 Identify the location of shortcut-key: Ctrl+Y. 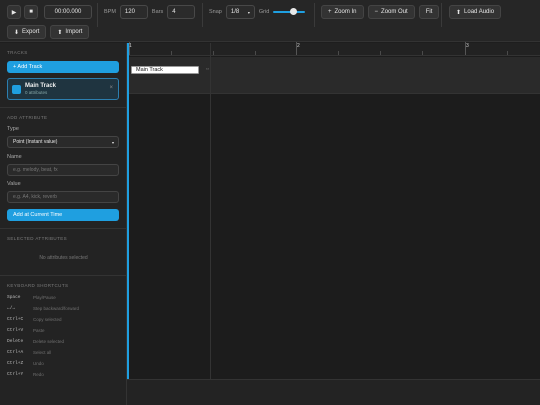
(15, 374).